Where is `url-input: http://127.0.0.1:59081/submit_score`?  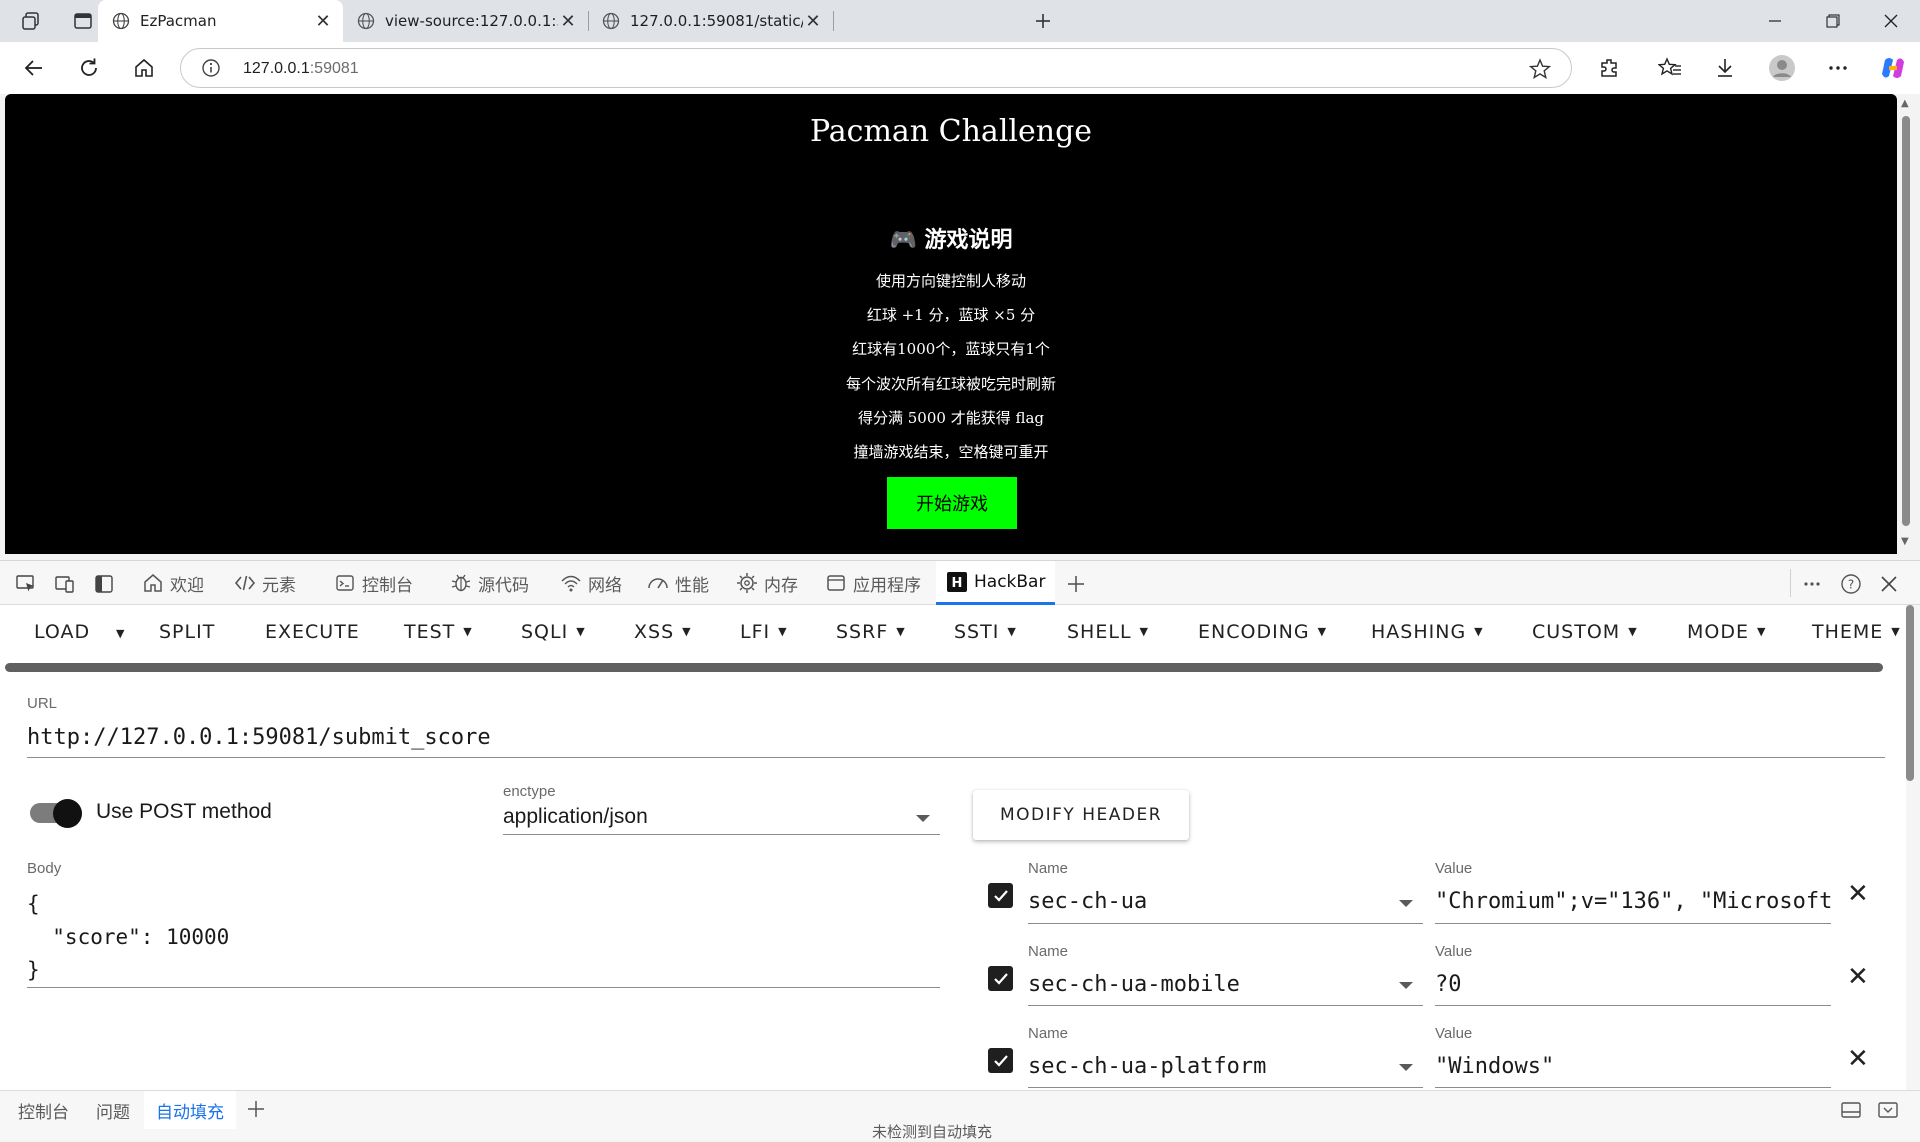
url-input: http://127.0.0.1:59081/submit_score is located at coordinates (259, 737).